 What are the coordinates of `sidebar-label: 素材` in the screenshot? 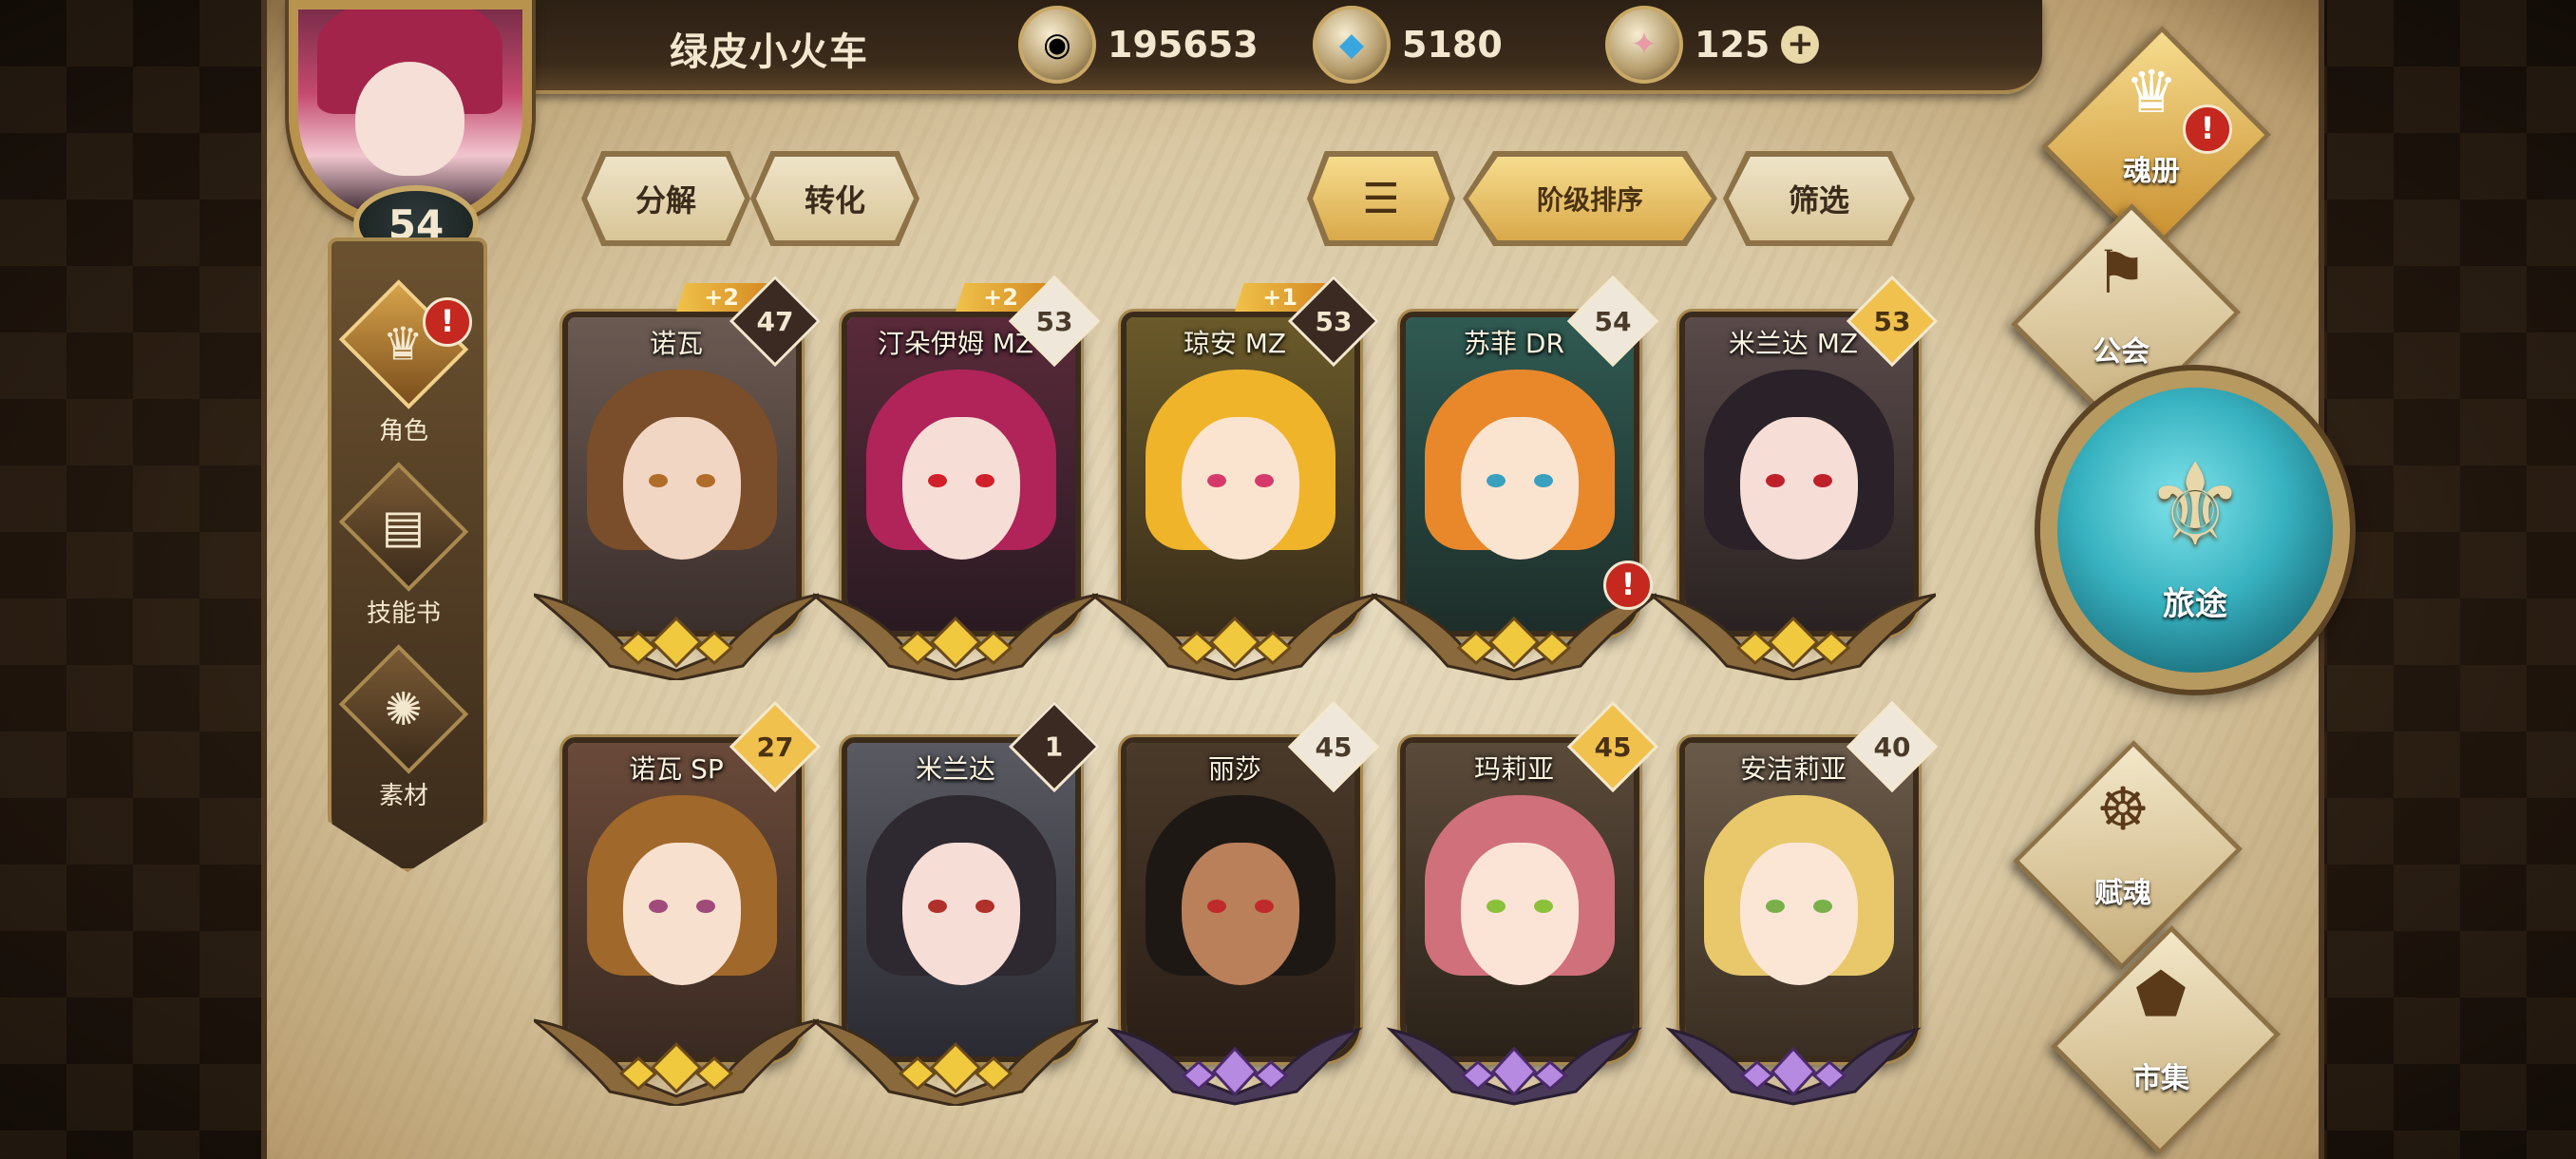 It's located at (403, 796).